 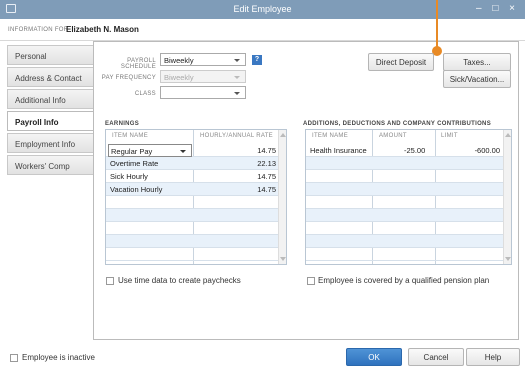 What do you see at coordinates (192, 176) in the screenshot?
I see `table-row: Sick Hourly 14.75` at bounding box center [192, 176].